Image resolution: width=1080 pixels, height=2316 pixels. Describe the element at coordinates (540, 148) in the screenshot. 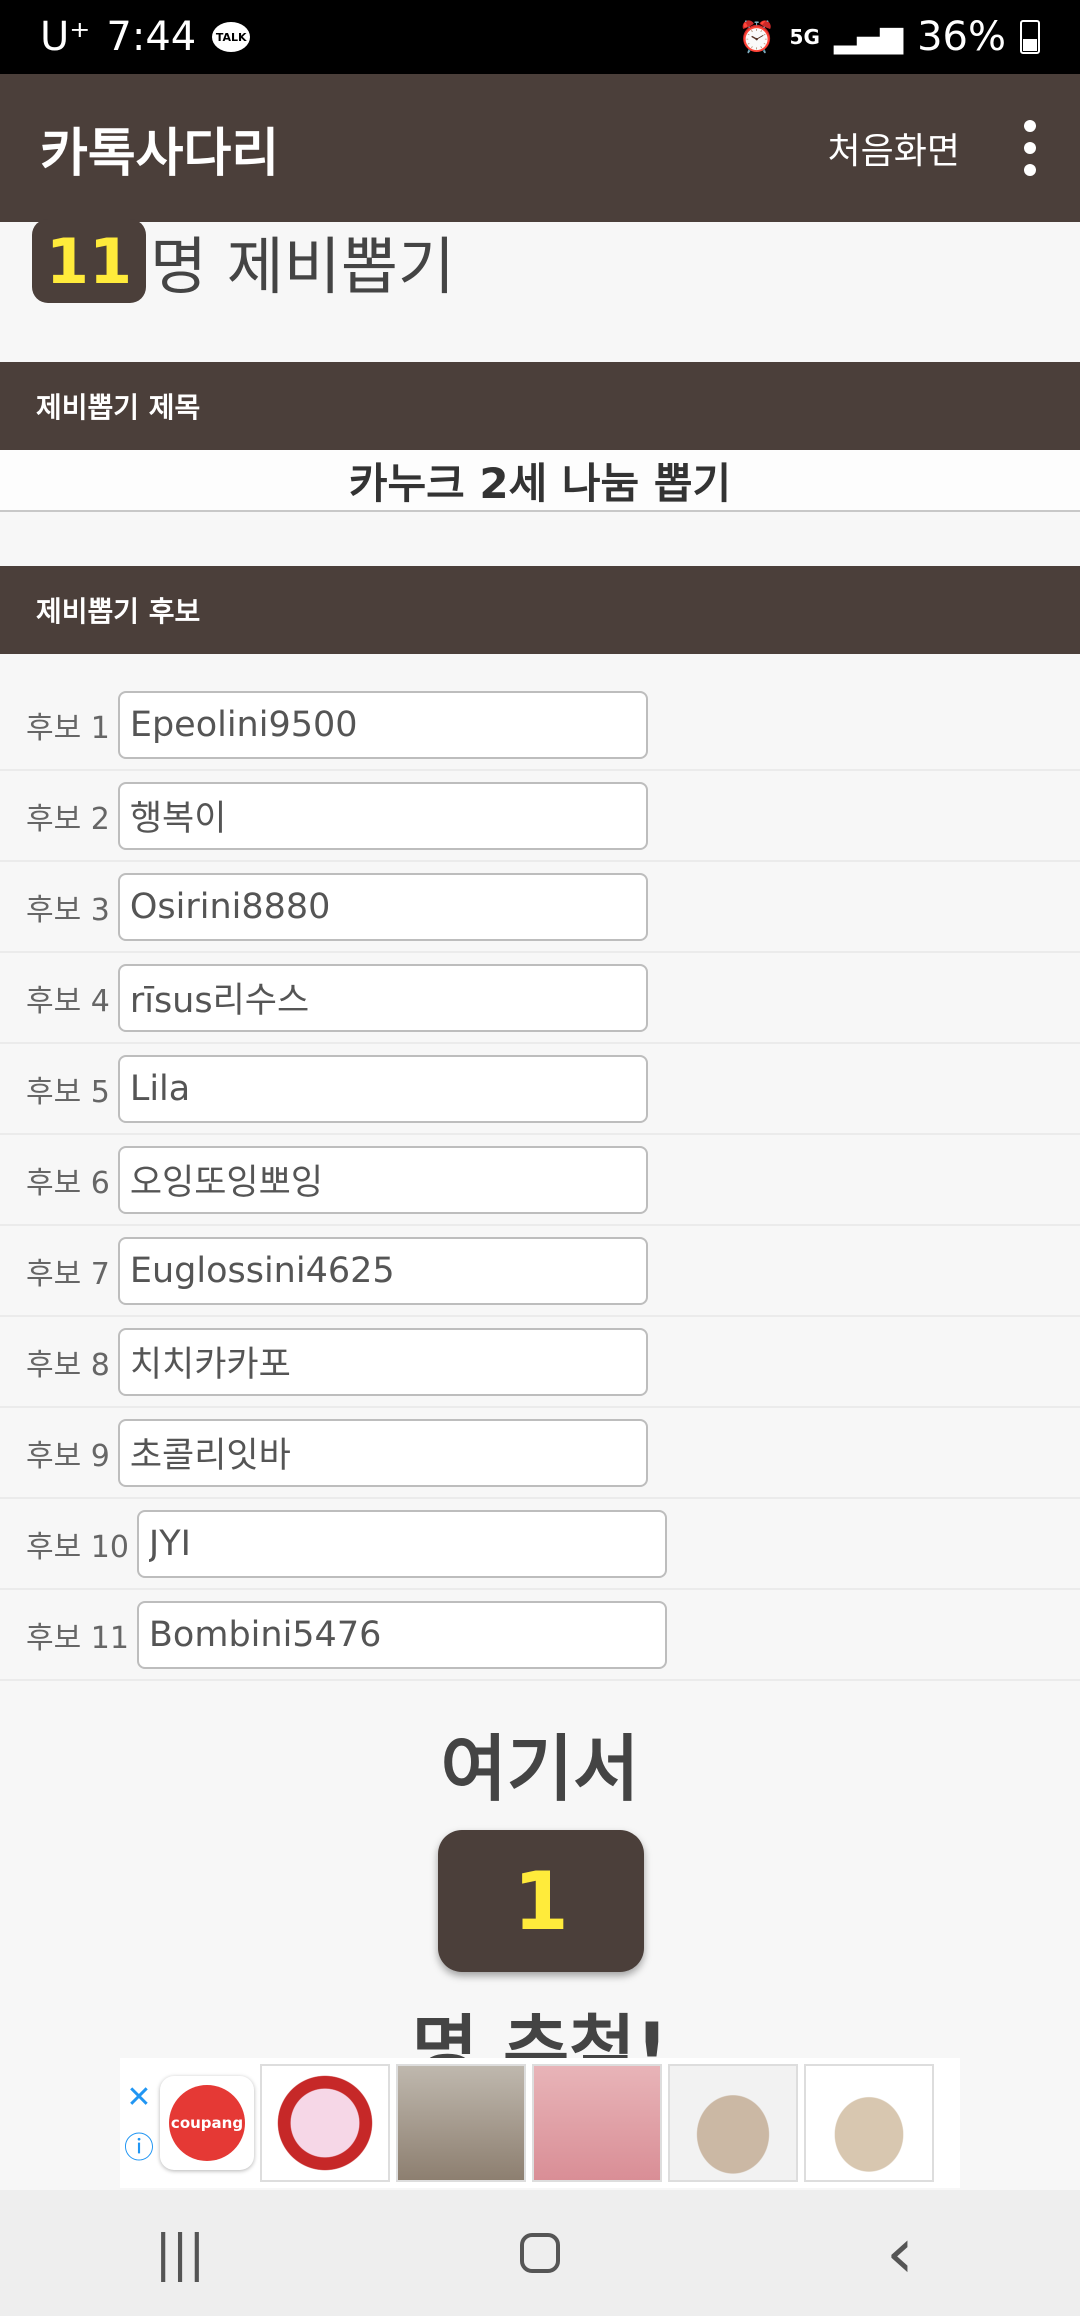

I see `app-bar: 카톡사다리 처음화면` at that location.